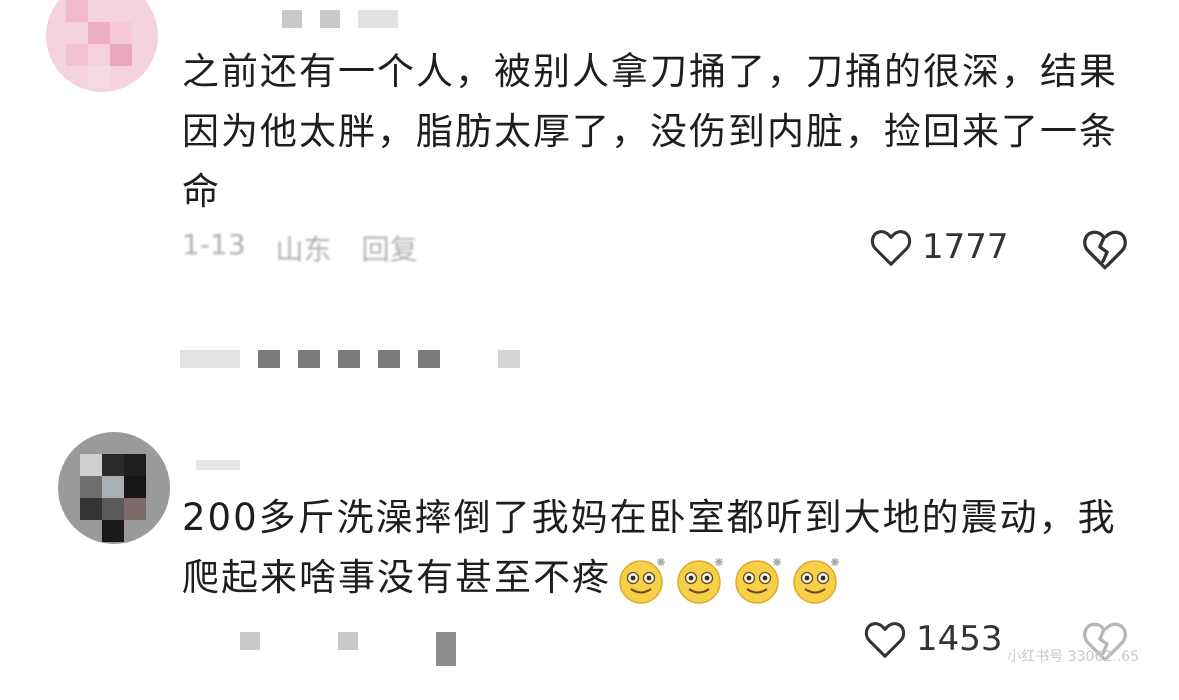  I want to click on view-replies-blurred, so click(350, 359).